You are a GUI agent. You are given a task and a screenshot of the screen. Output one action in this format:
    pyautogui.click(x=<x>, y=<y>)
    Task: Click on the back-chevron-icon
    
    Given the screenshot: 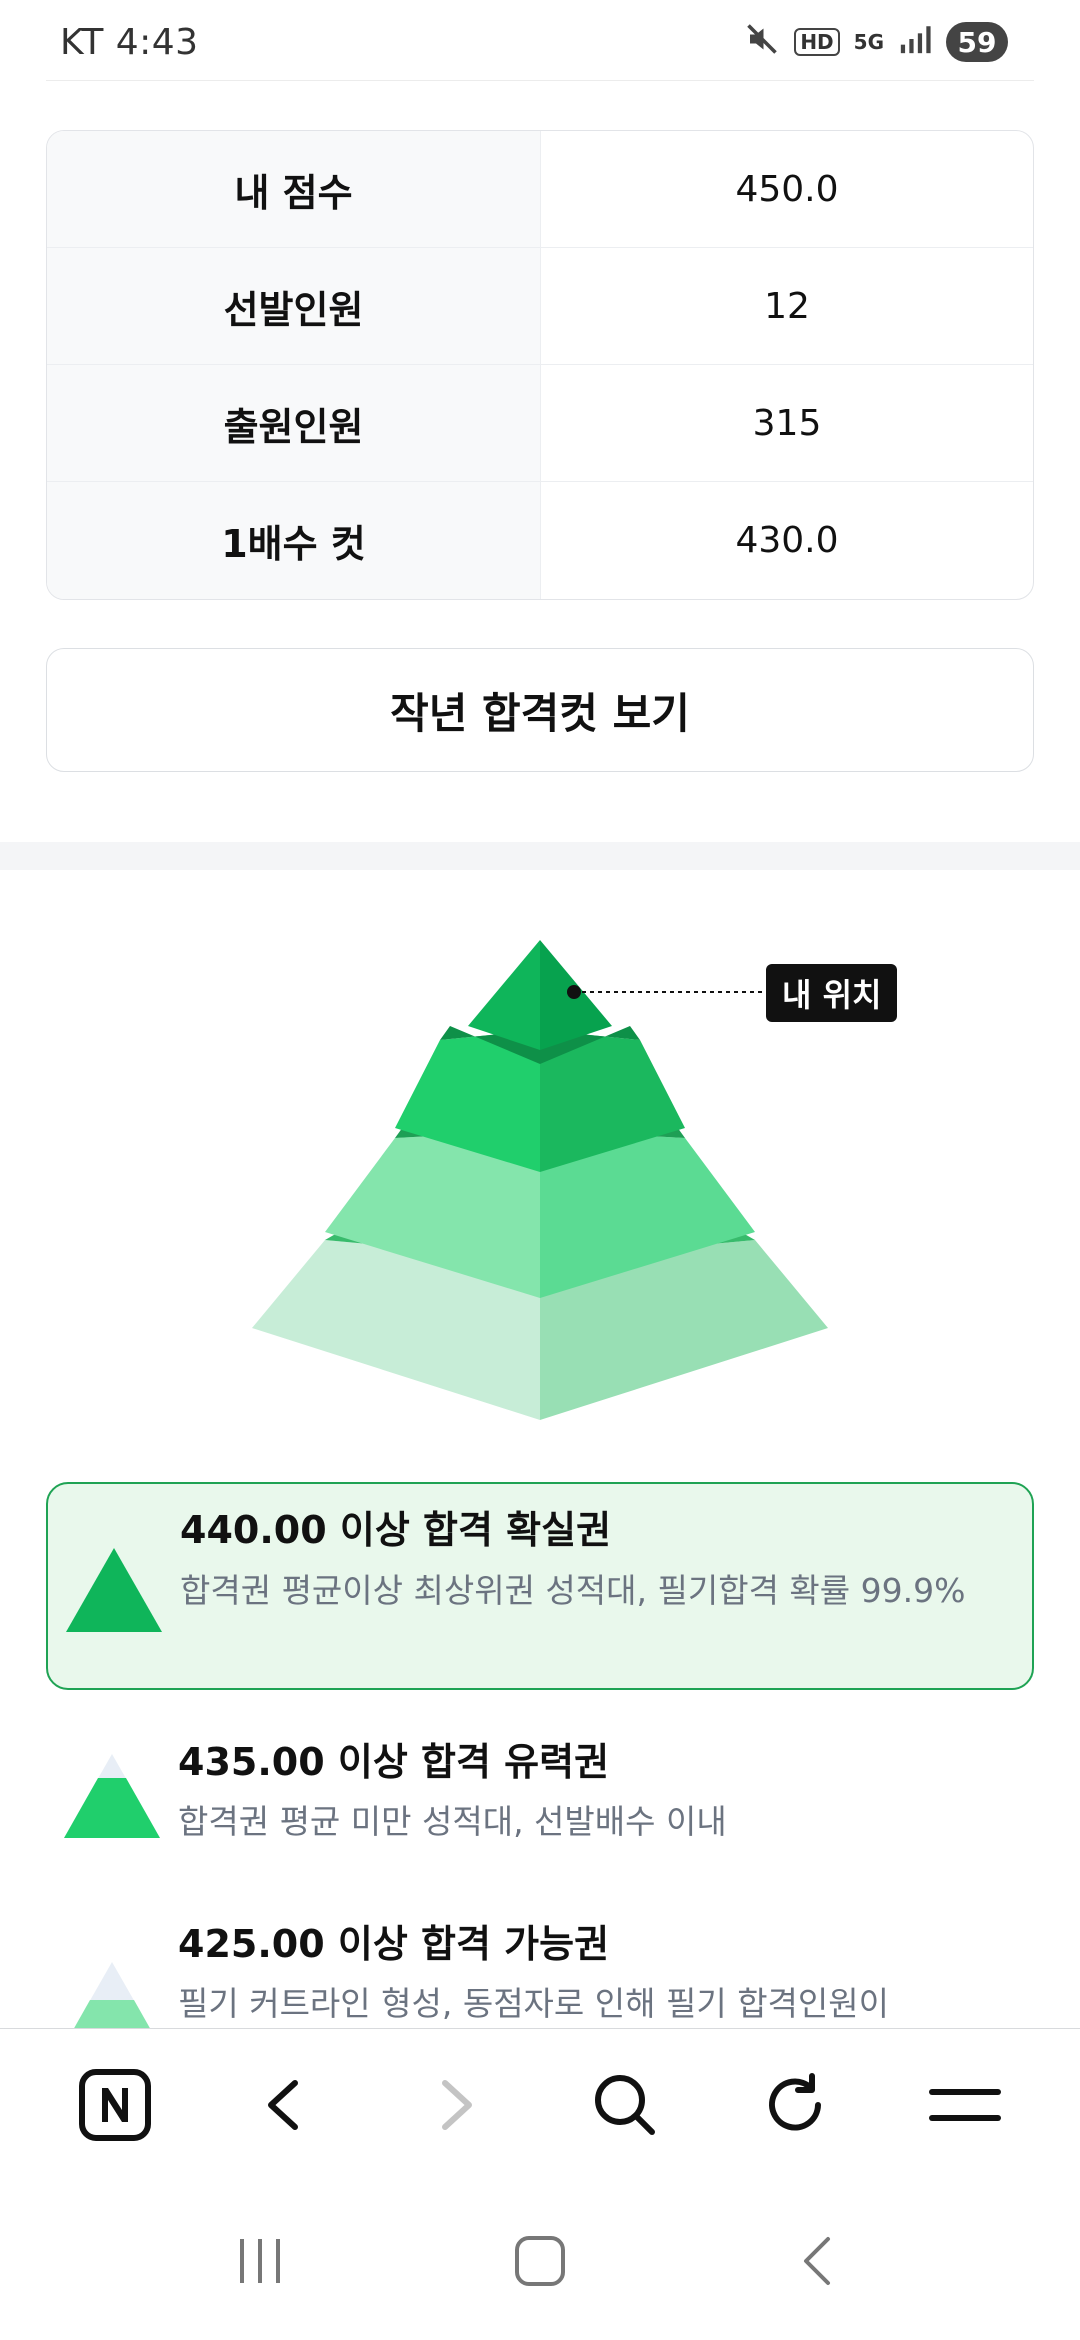 What is the action you would take?
    pyautogui.click(x=817, y=2260)
    